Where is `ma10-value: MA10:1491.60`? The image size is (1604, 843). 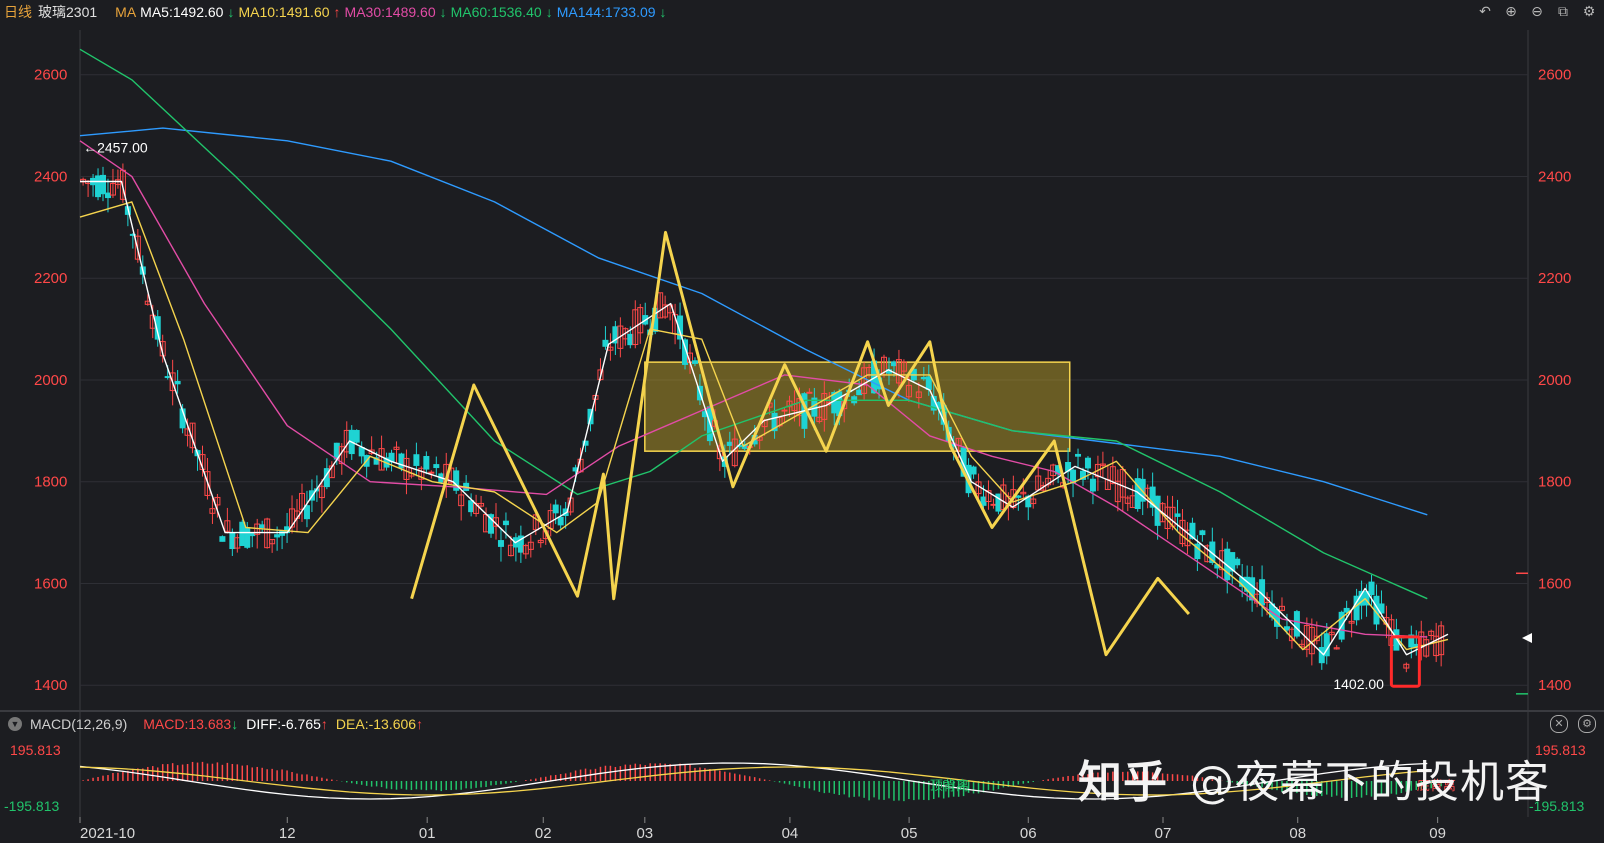
ma10-value: MA10:1491.60 is located at coordinates (284, 12).